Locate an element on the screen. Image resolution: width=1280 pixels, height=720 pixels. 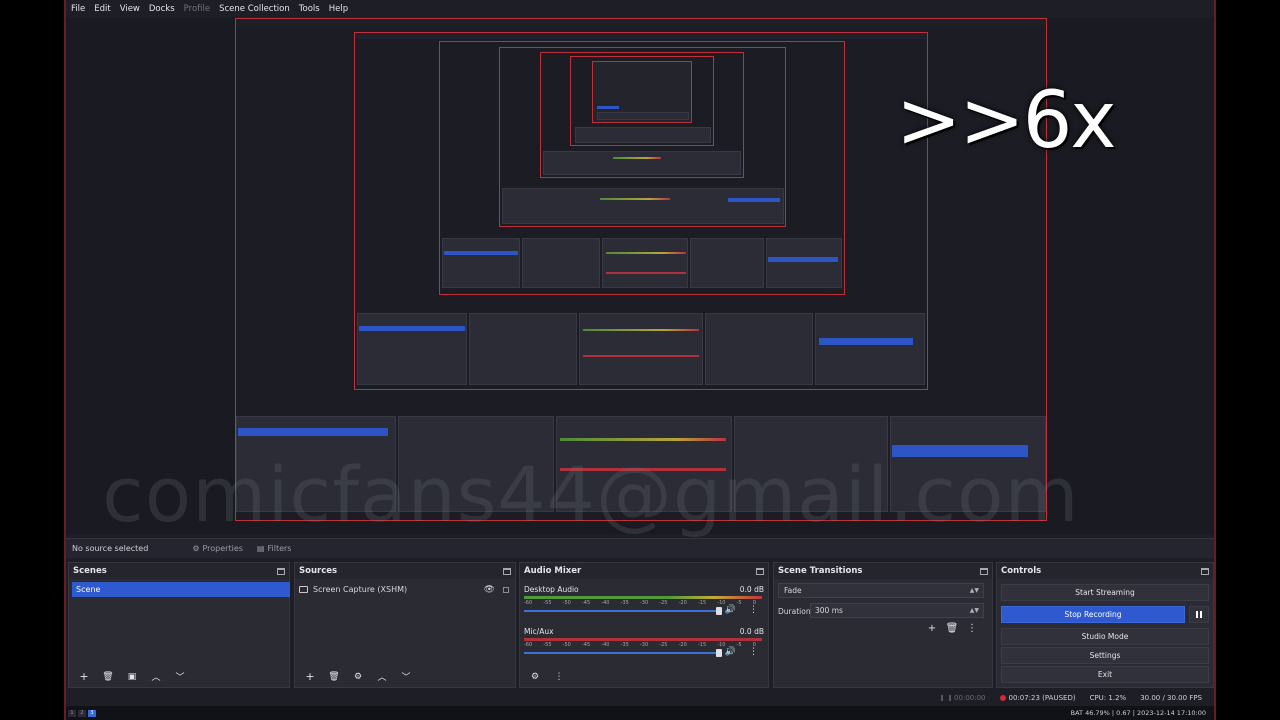
mixer-toolbar: ⚙ ⋮ is located at coordinates (550, 676).